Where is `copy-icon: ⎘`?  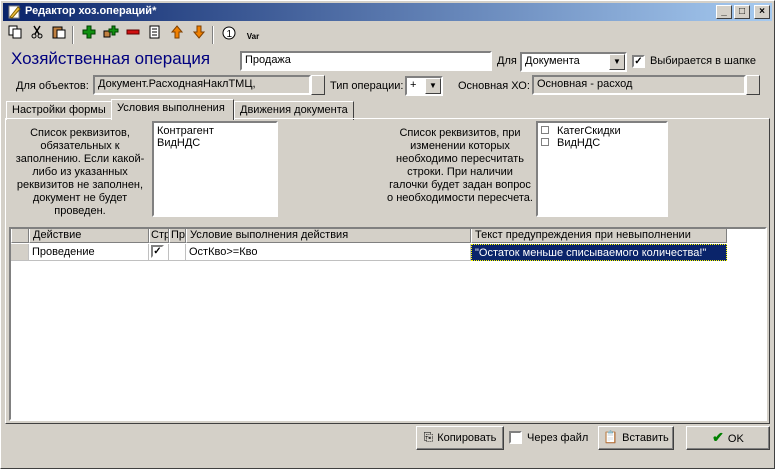 copy-icon: ⎘ is located at coordinates (428, 437).